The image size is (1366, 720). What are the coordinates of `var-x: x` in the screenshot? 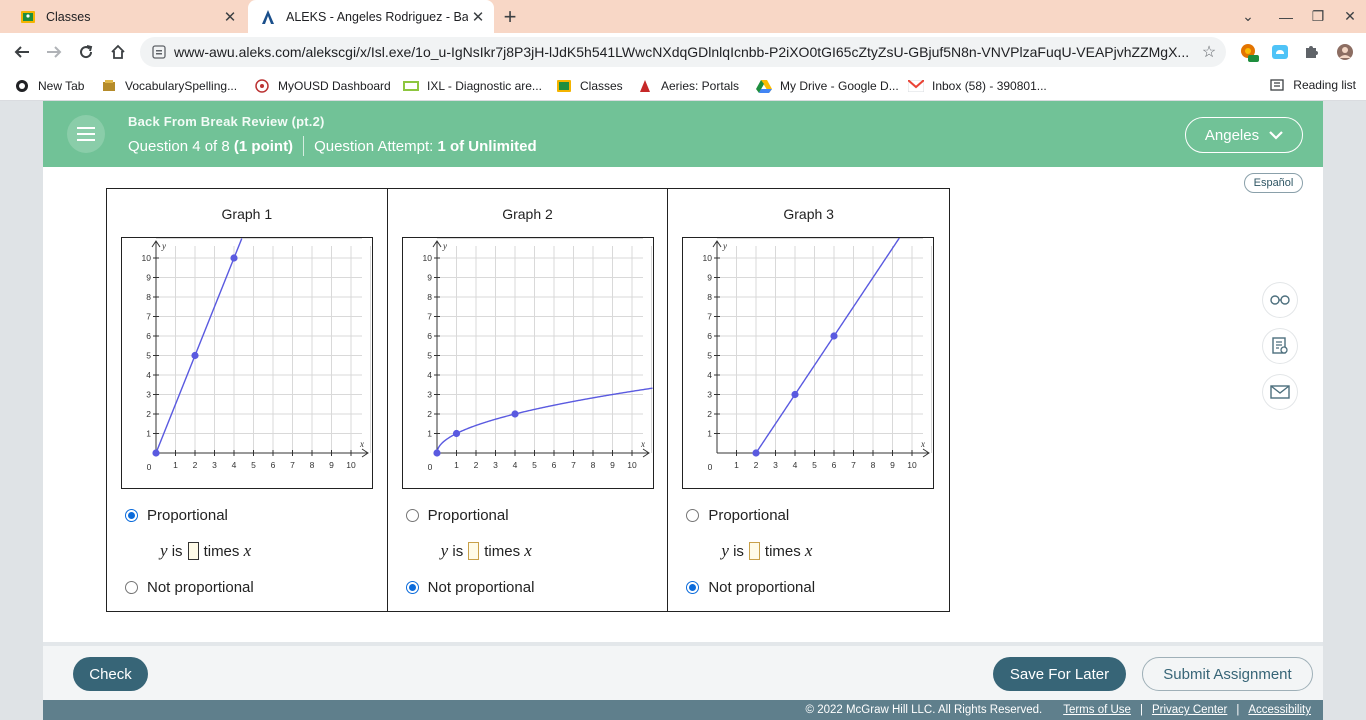 It's located at (528, 550).